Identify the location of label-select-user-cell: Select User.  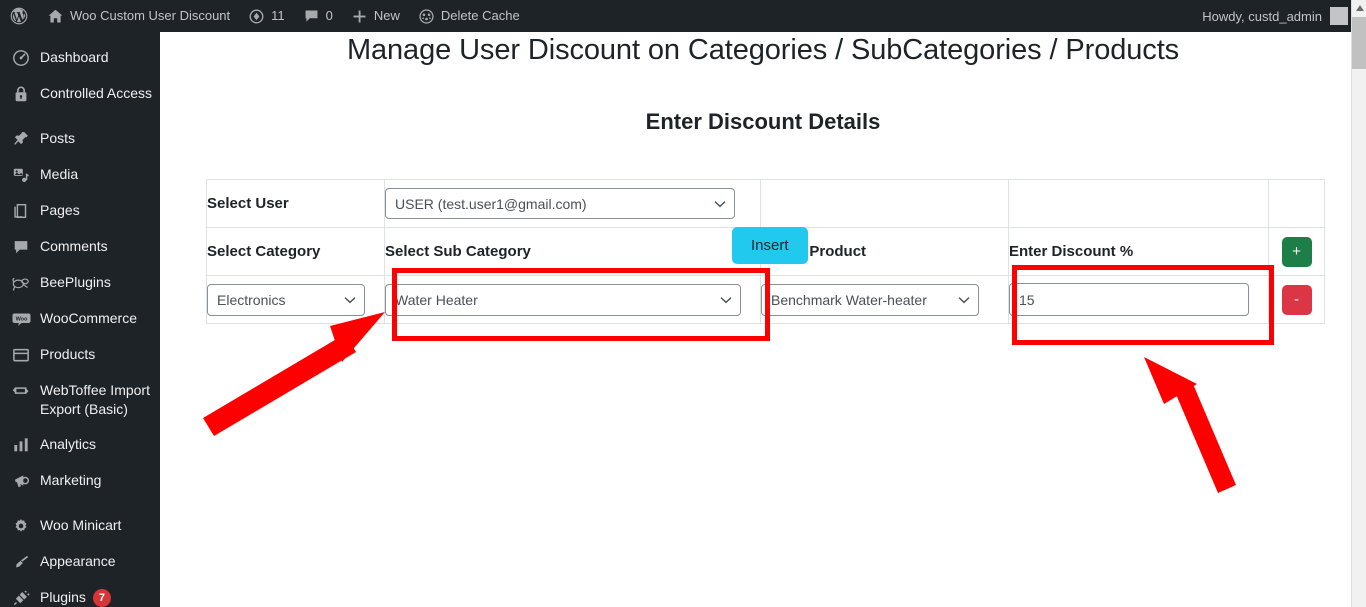
(295, 203).